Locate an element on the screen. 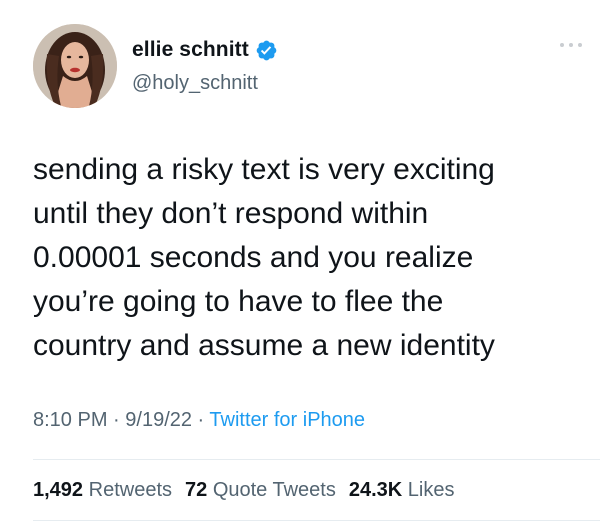  quote-tweets-count: 72 is located at coordinates (196, 490).